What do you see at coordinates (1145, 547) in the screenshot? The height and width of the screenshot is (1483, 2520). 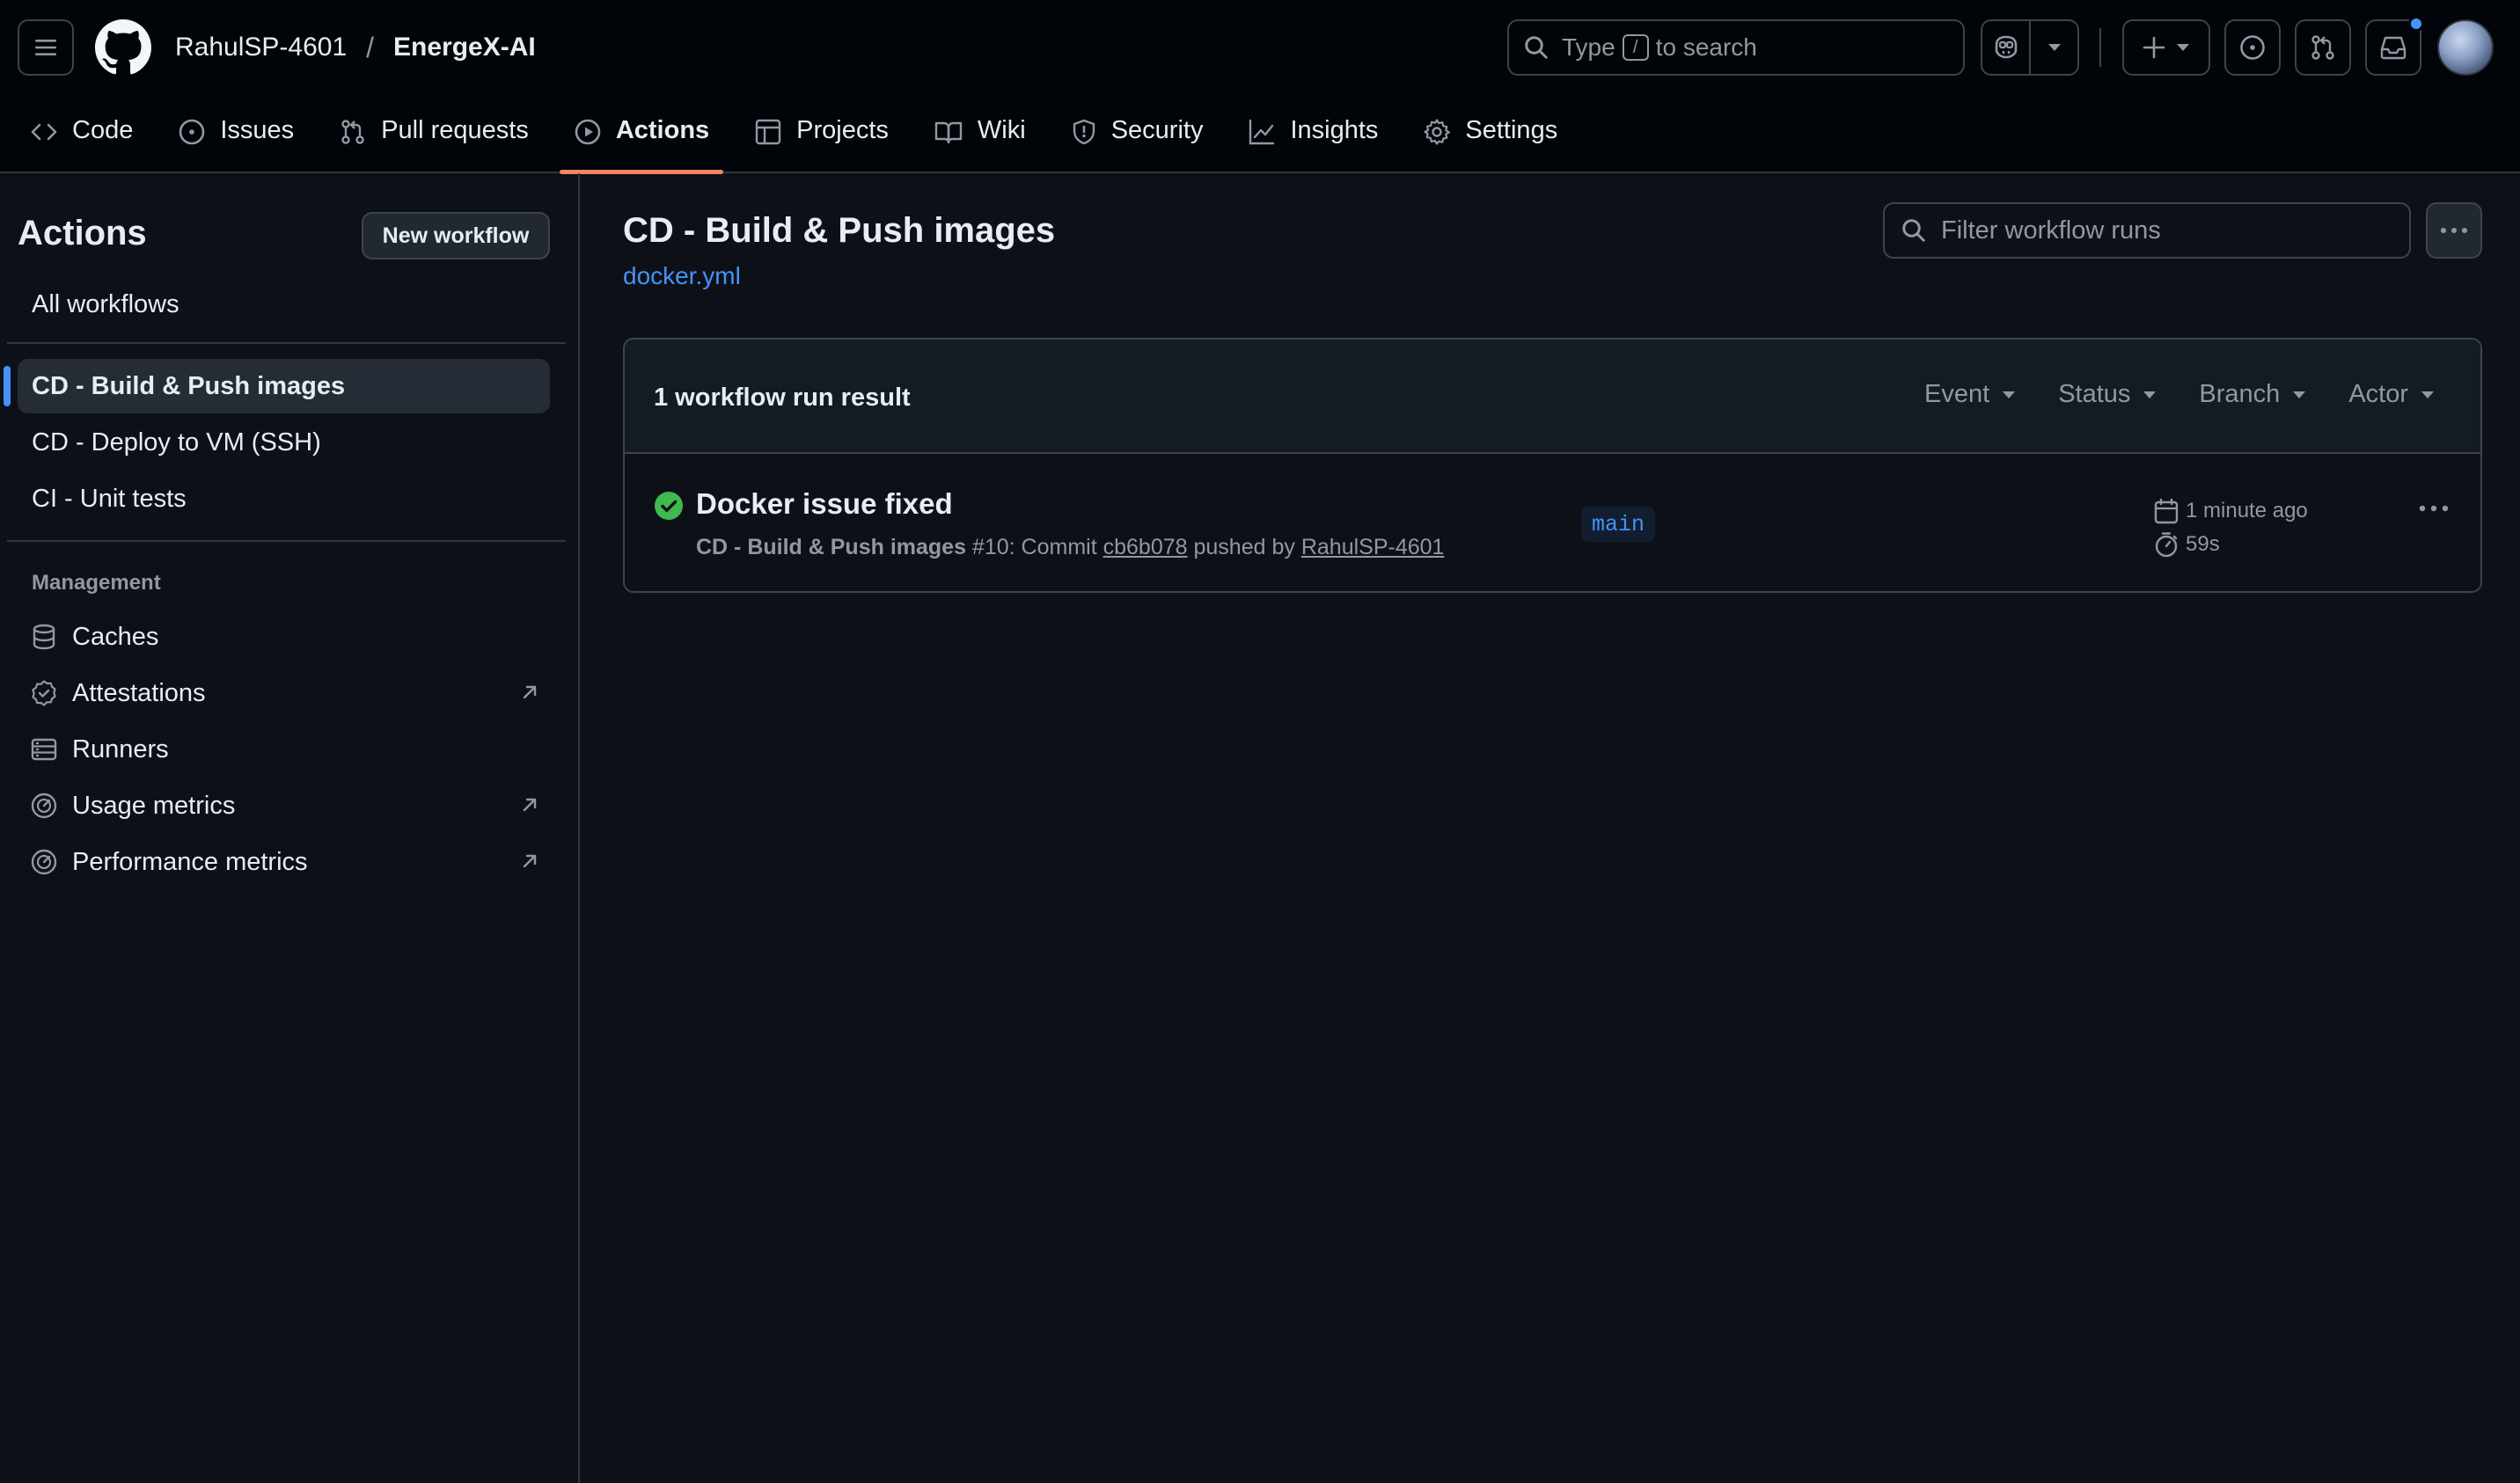 I see `commit-sha-link: cb6b078` at bounding box center [1145, 547].